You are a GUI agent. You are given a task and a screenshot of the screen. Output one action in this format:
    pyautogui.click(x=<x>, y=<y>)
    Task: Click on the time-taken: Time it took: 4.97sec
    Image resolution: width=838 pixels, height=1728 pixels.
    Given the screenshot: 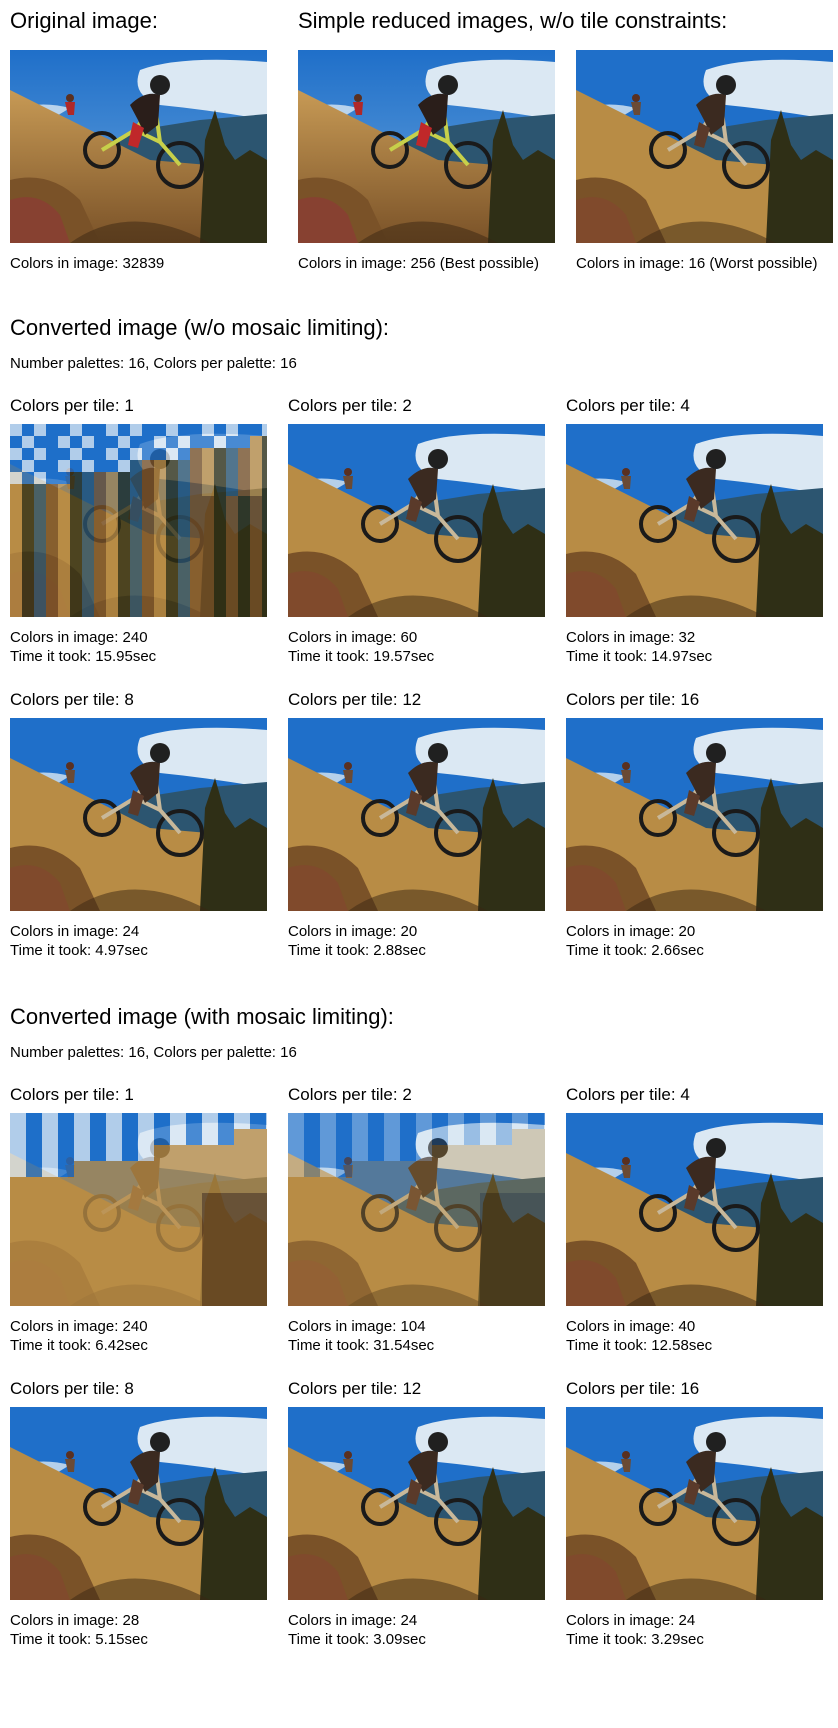 What is the action you would take?
    pyautogui.click(x=79, y=950)
    